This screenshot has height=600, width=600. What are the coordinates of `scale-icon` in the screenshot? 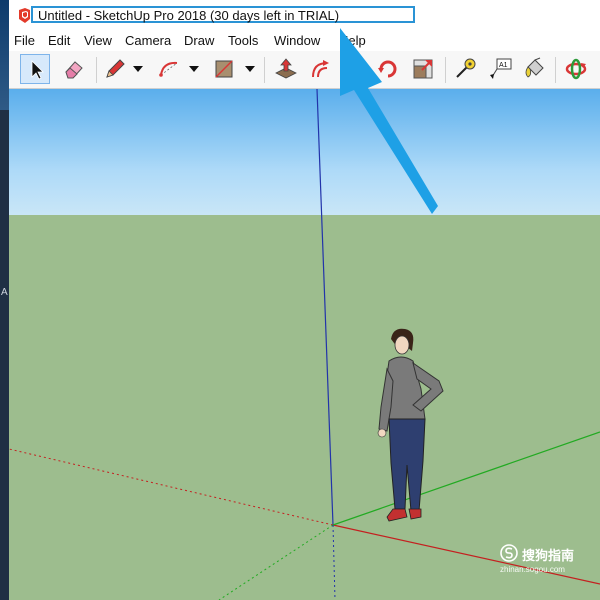 It's located at (423, 69).